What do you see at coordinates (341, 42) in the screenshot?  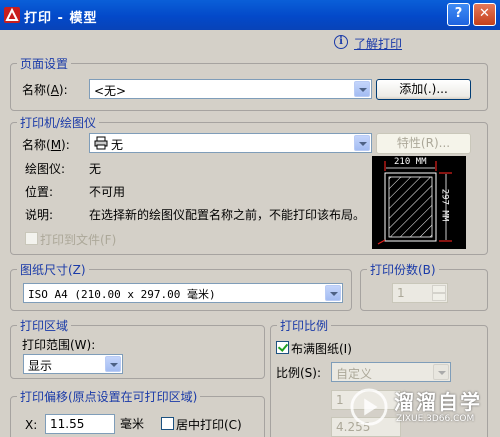 I see `info-icon: i` at bounding box center [341, 42].